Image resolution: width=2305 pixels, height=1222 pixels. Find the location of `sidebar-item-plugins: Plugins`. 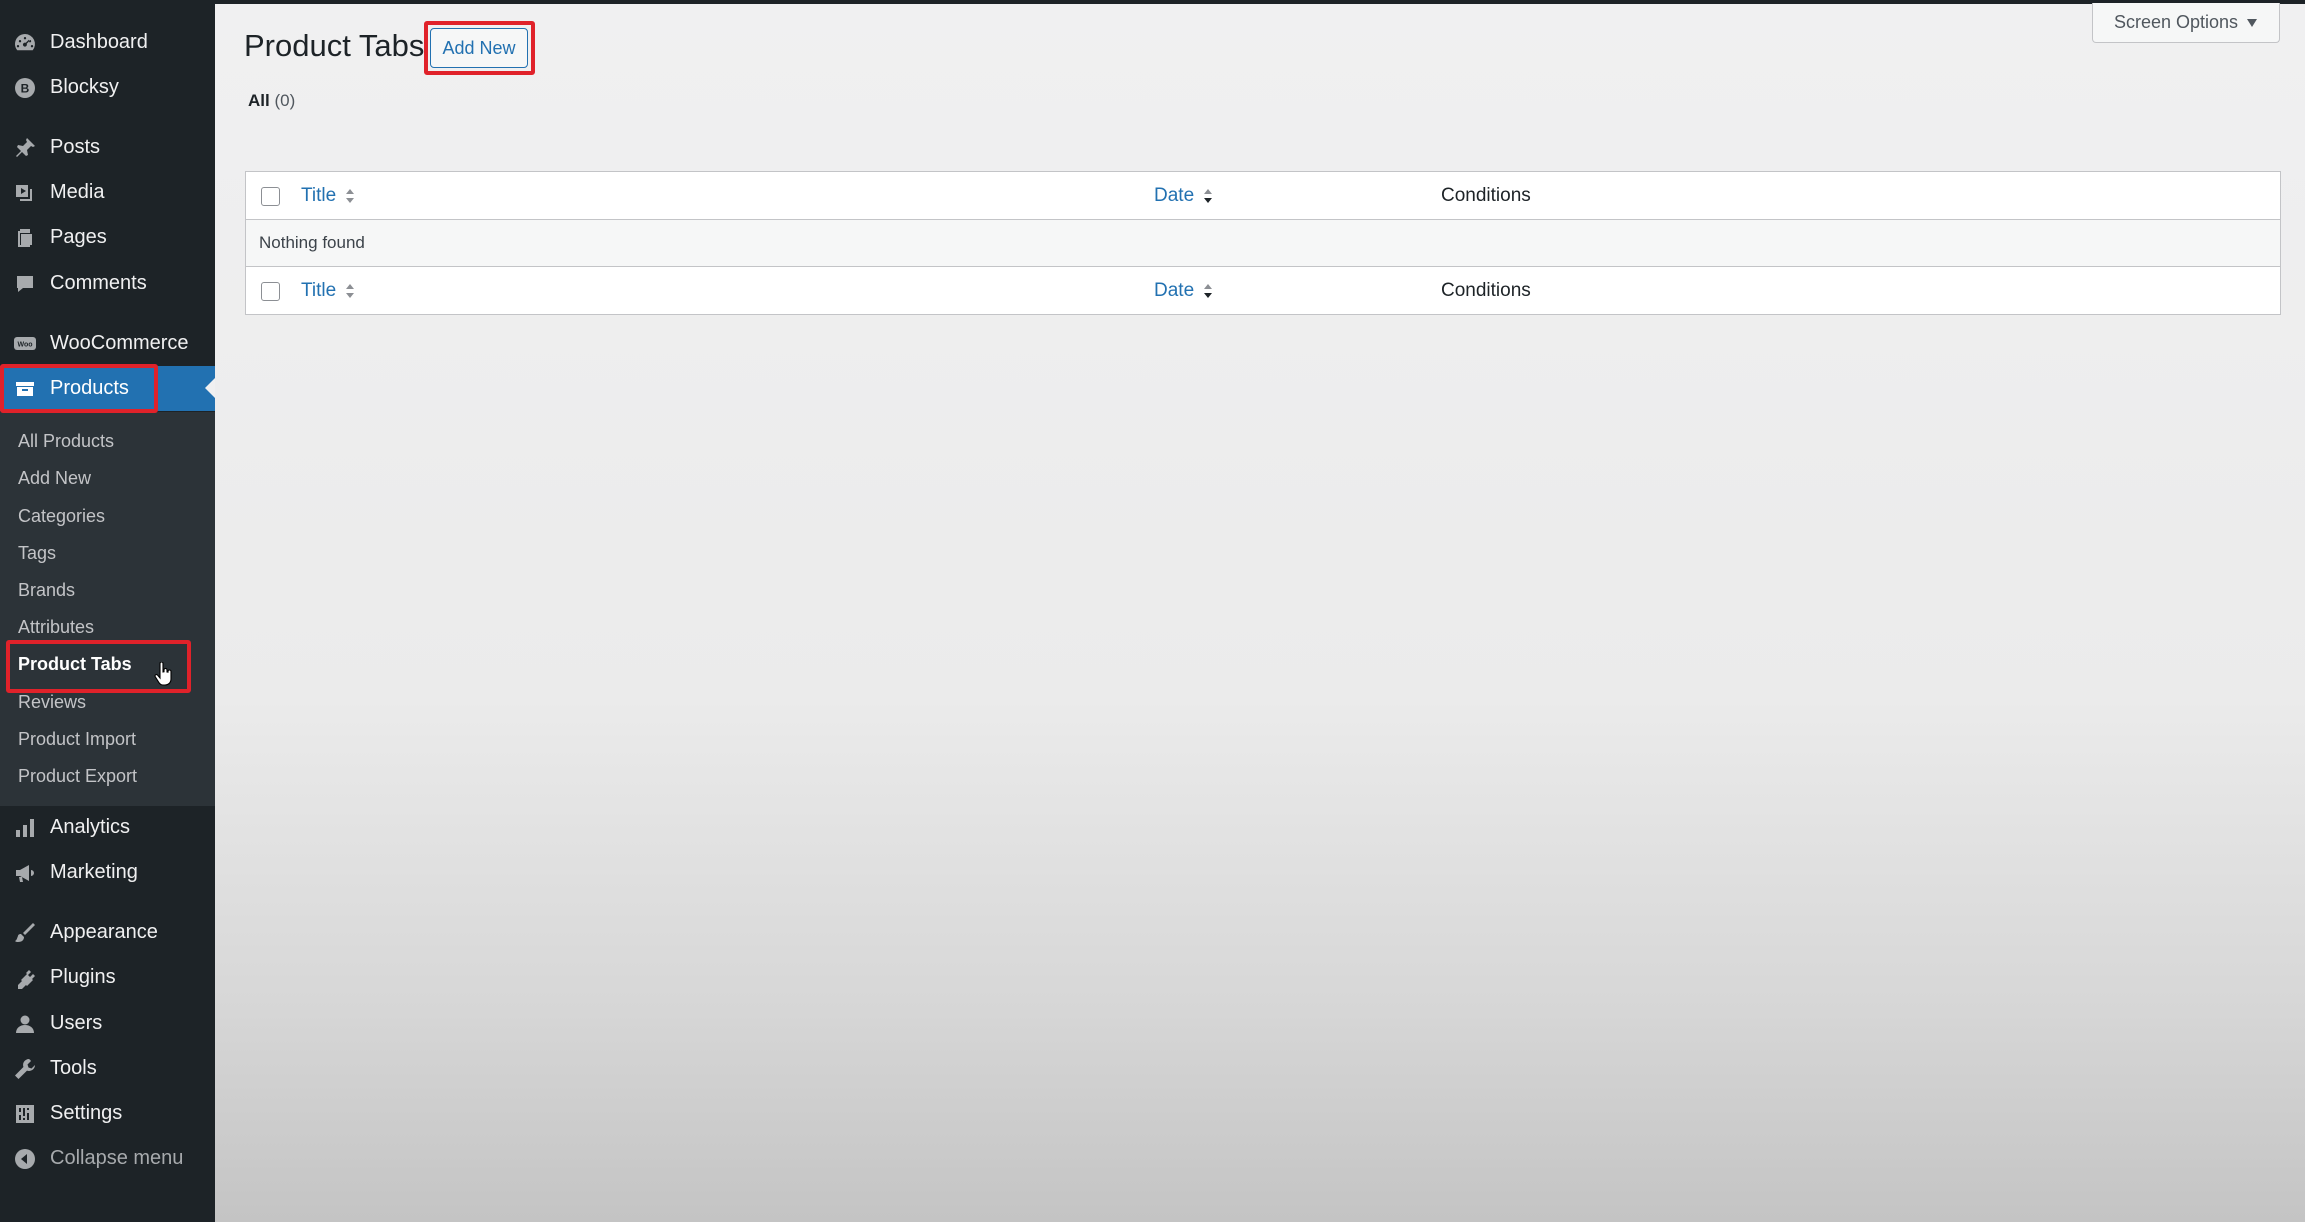

sidebar-item-plugins: Plugins is located at coordinates (107, 977).